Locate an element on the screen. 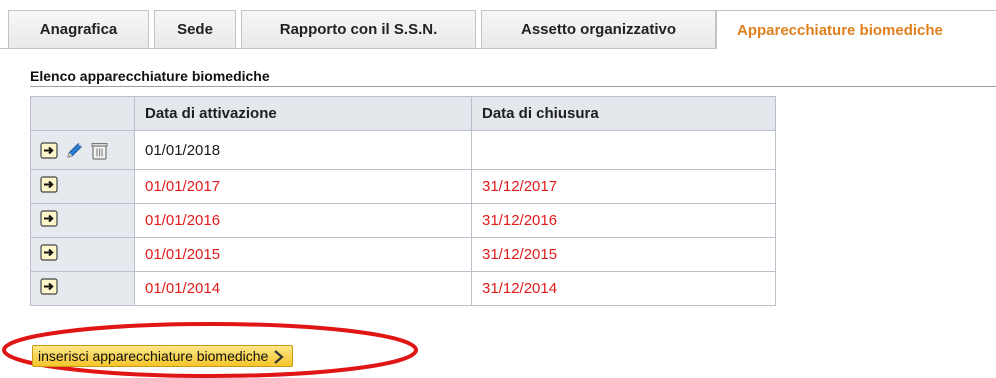 The height and width of the screenshot is (378, 996). tab-apparecchiature-biomediche: Apparecchiature biomediche is located at coordinates (856, 29).